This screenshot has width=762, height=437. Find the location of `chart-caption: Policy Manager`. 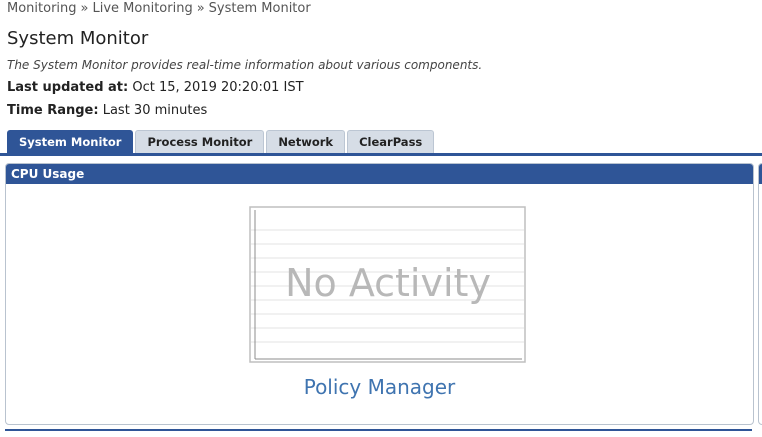

chart-caption: Policy Manager is located at coordinates (379, 387).